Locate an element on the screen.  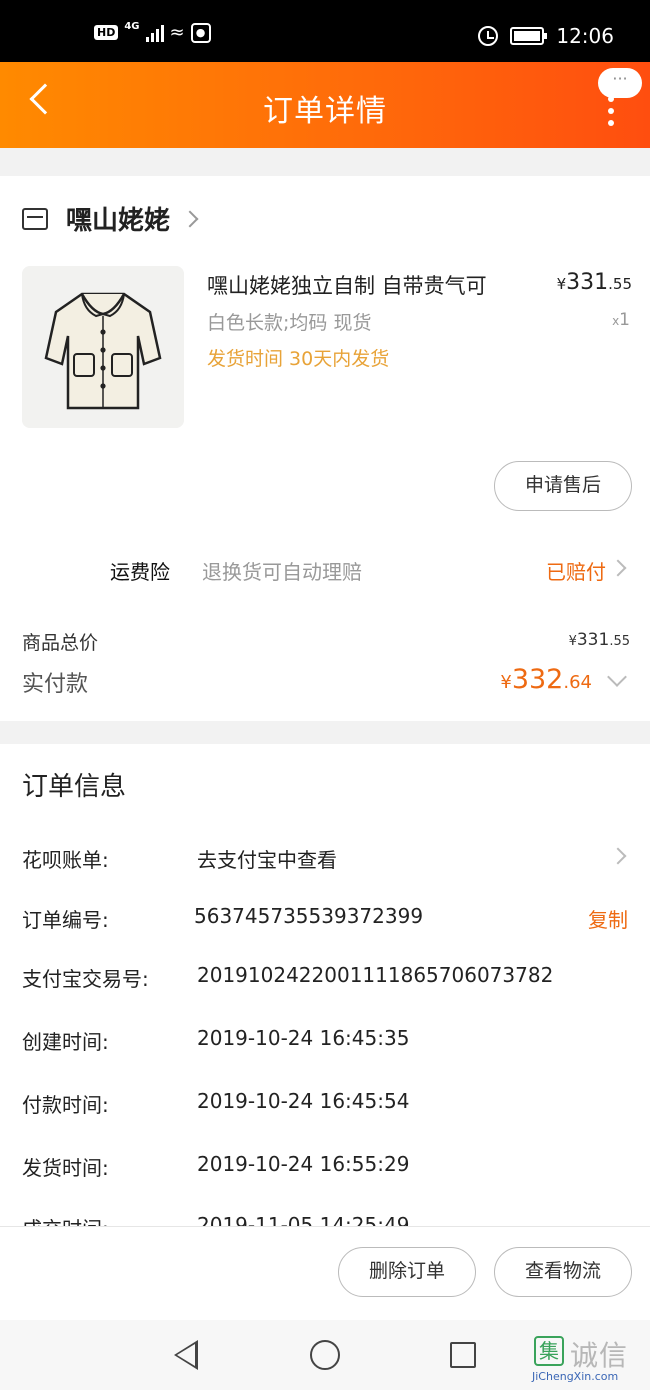
signal-icon is located at coordinates (154, 33).